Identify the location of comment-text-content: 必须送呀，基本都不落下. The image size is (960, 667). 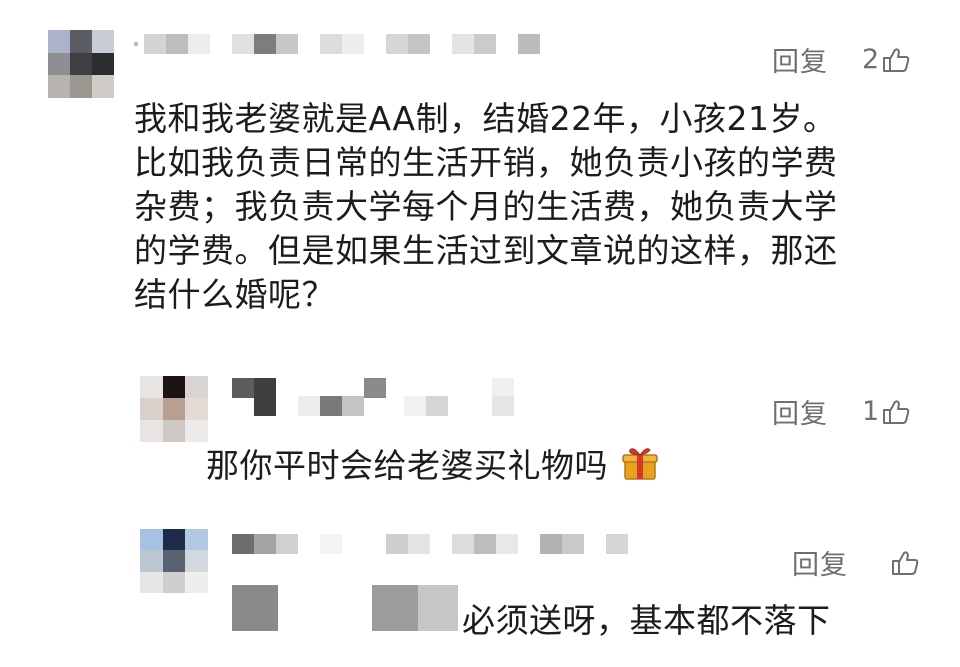
(646, 620).